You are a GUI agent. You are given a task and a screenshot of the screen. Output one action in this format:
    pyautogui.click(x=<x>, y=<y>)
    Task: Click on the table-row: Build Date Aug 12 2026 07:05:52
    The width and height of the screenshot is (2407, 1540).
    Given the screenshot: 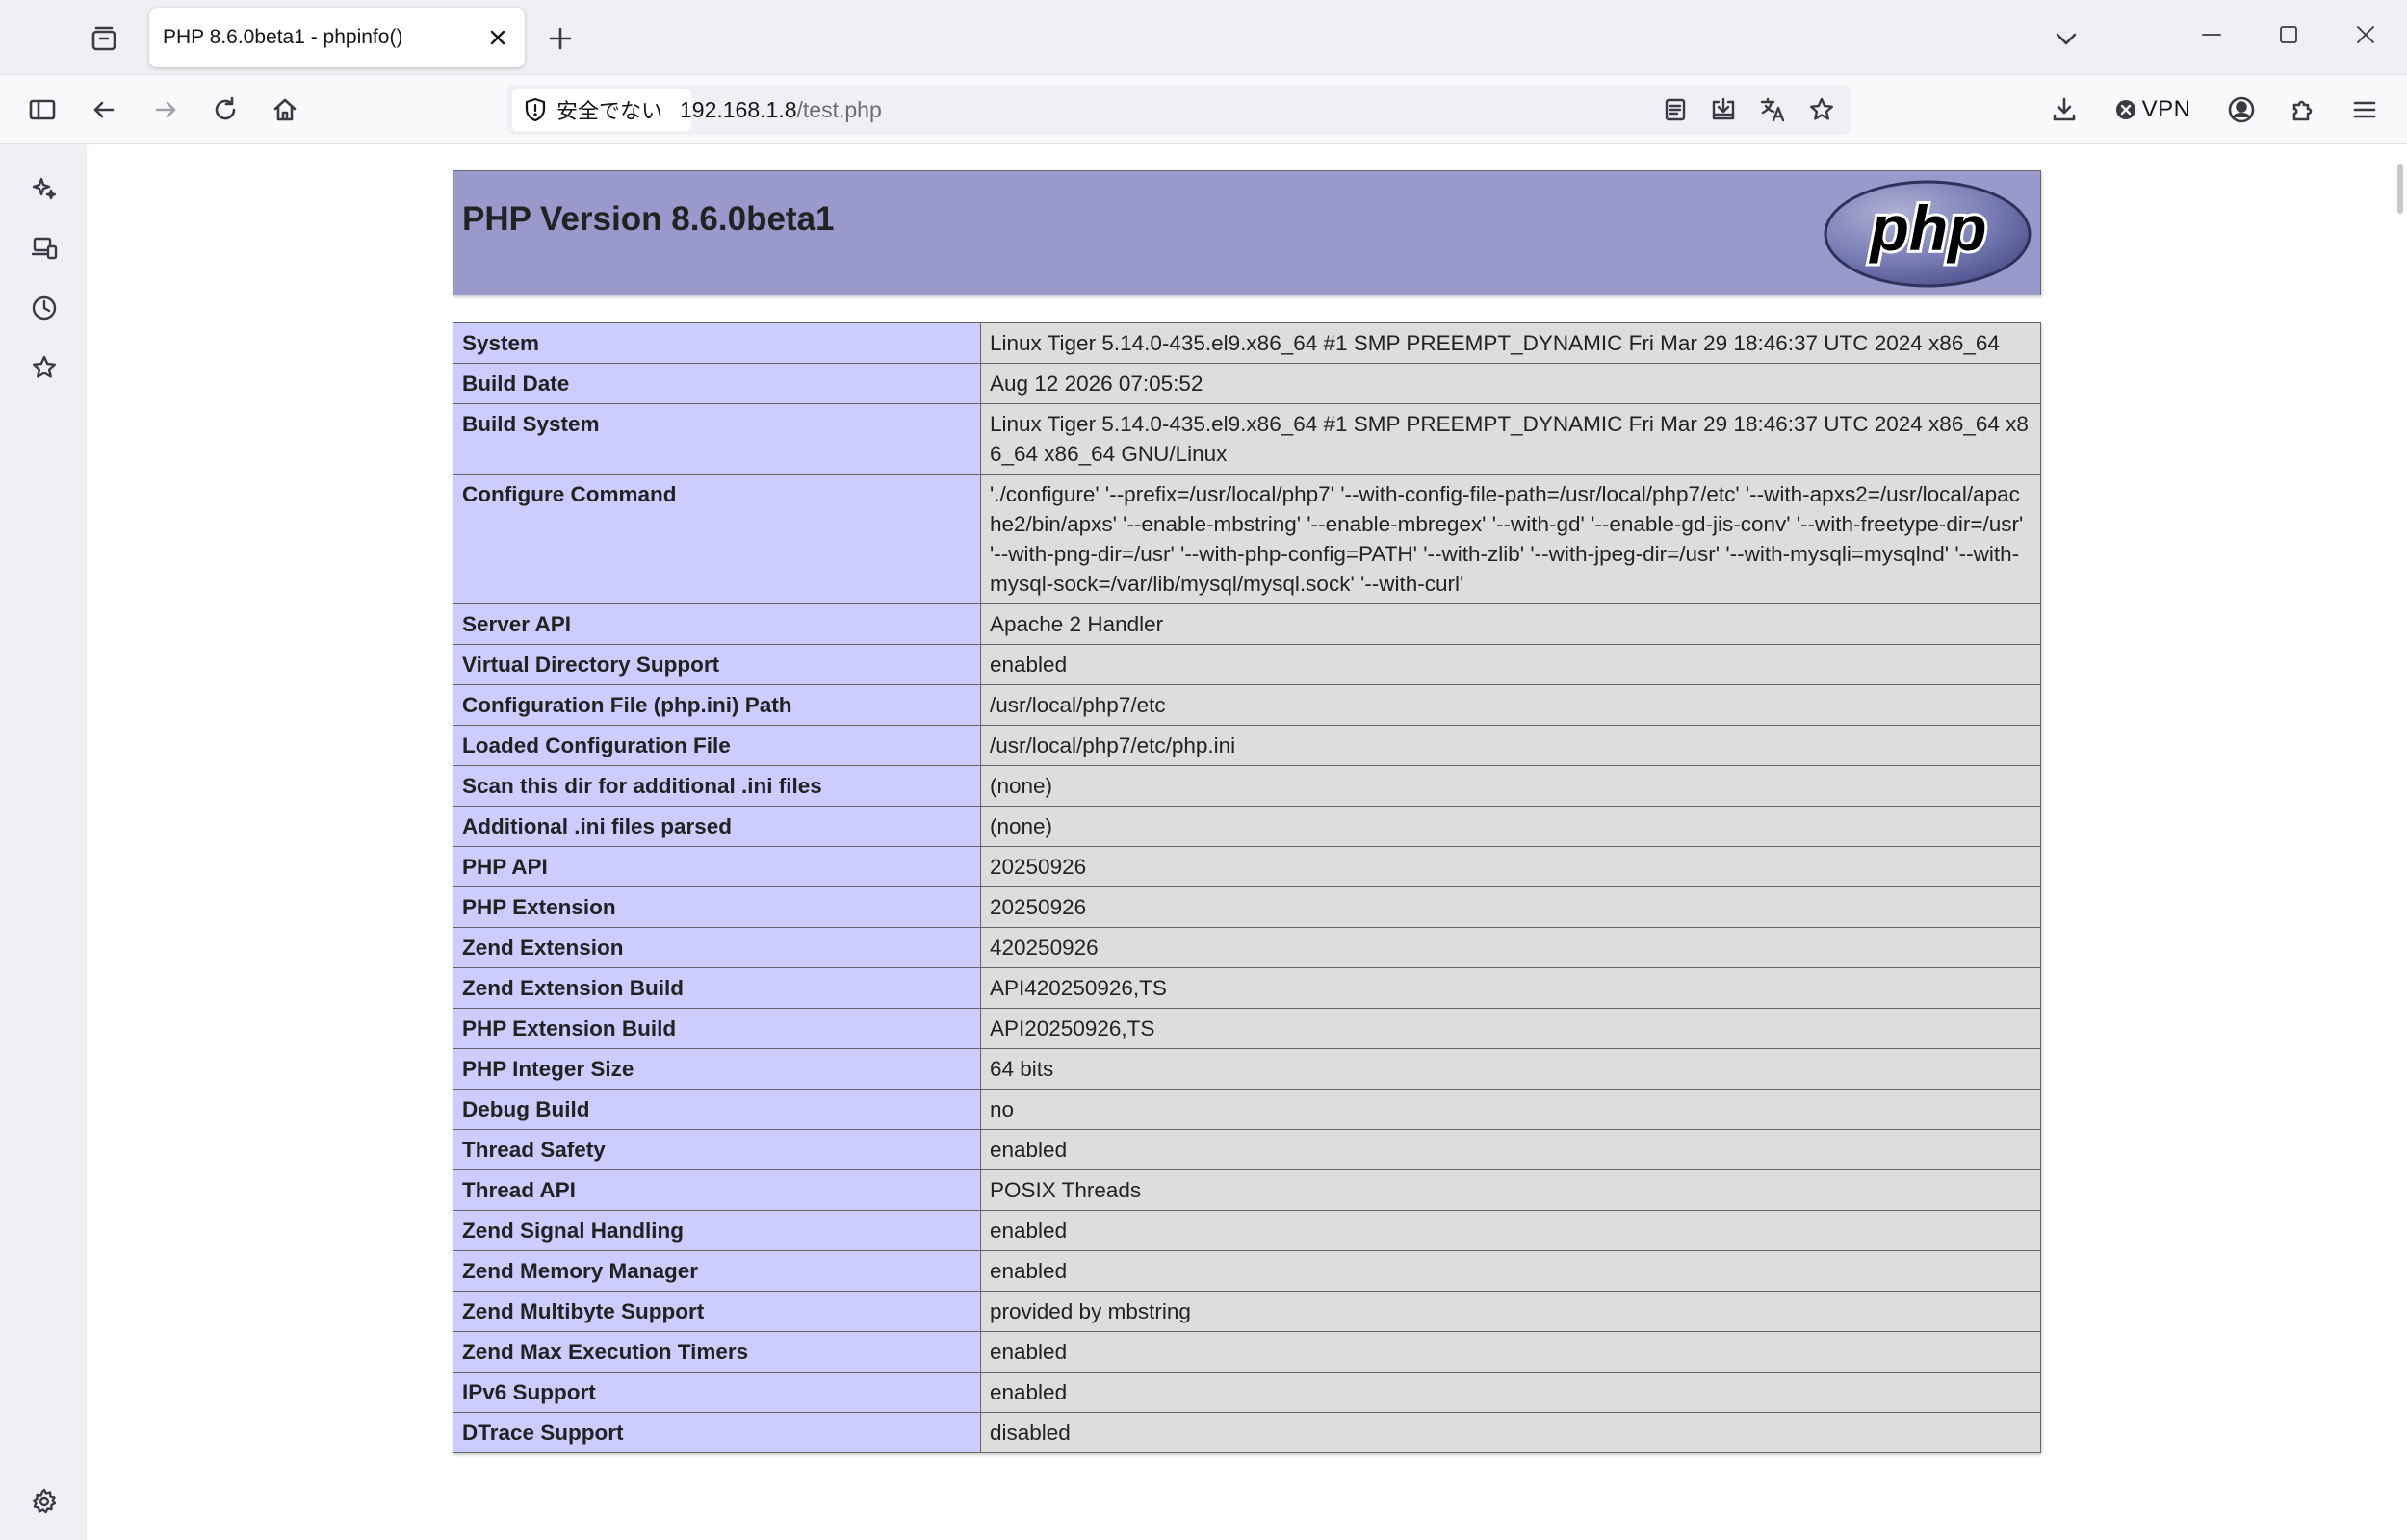 What is the action you would take?
    pyautogui.click(x=1247, y=383)
    